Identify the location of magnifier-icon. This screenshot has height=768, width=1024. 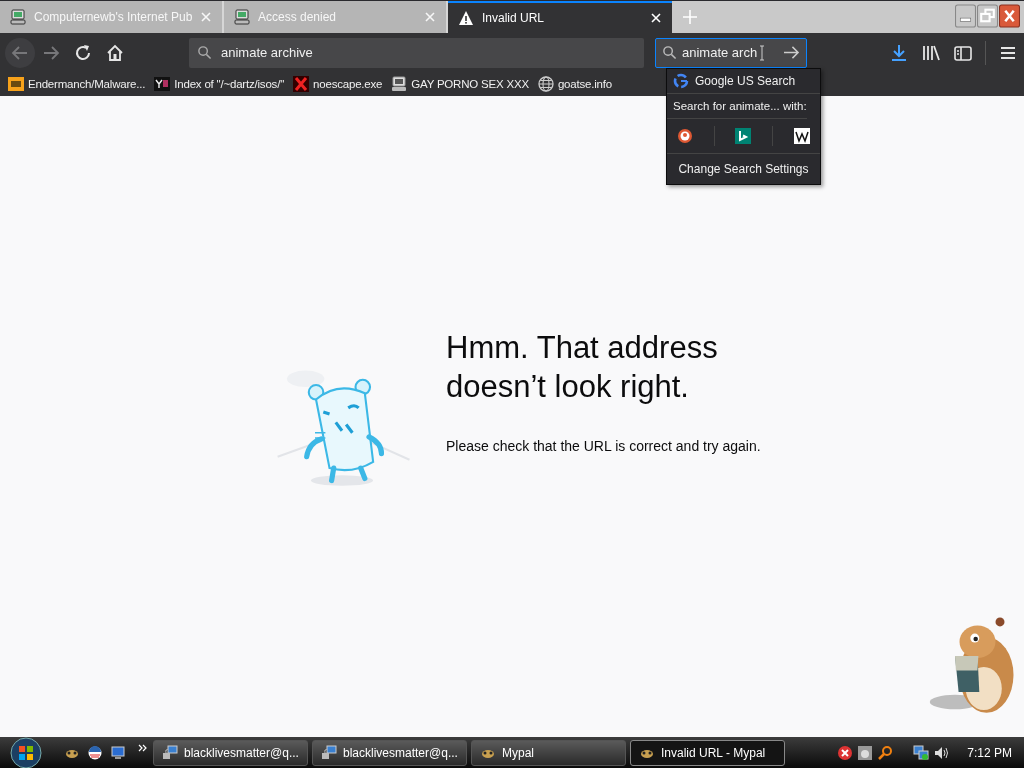
(885, 752).